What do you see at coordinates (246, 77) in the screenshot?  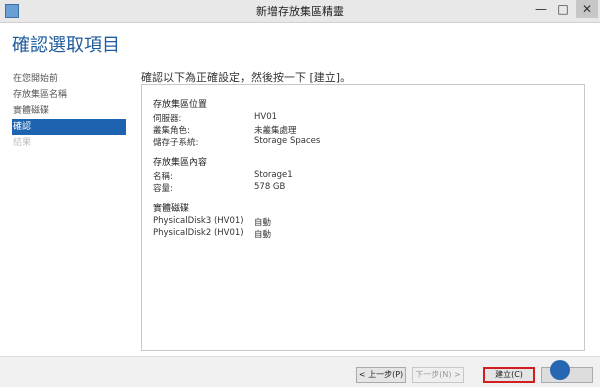 I see `instruction-text: 確認以下為正確設定，然後按一下 [建立]。` at bounding box center [246, 77].